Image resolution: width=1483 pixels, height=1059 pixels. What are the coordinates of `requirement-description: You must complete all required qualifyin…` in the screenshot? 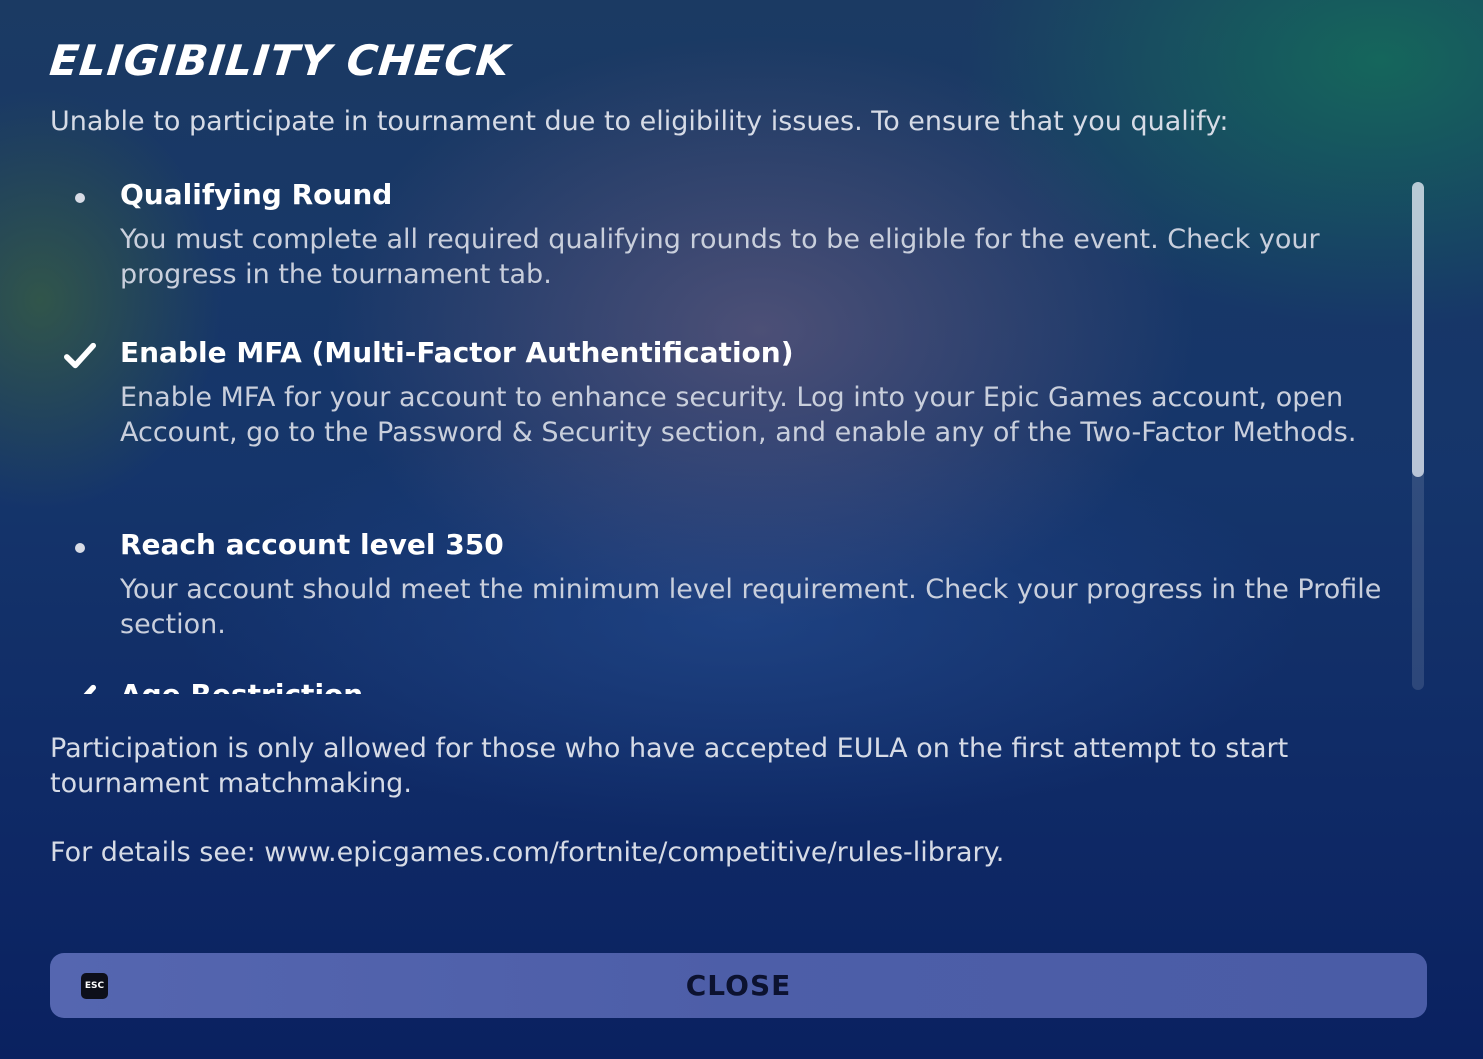 It's located at (720, 257).